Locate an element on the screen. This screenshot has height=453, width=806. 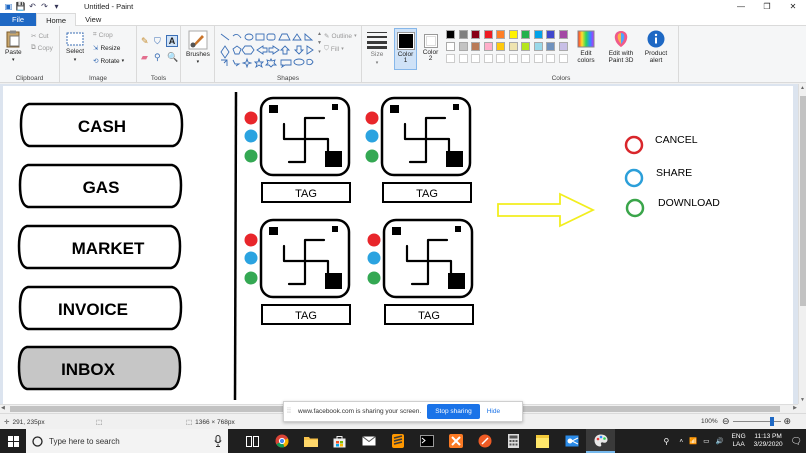
tab-view: View is located at coordinates (93, 19).